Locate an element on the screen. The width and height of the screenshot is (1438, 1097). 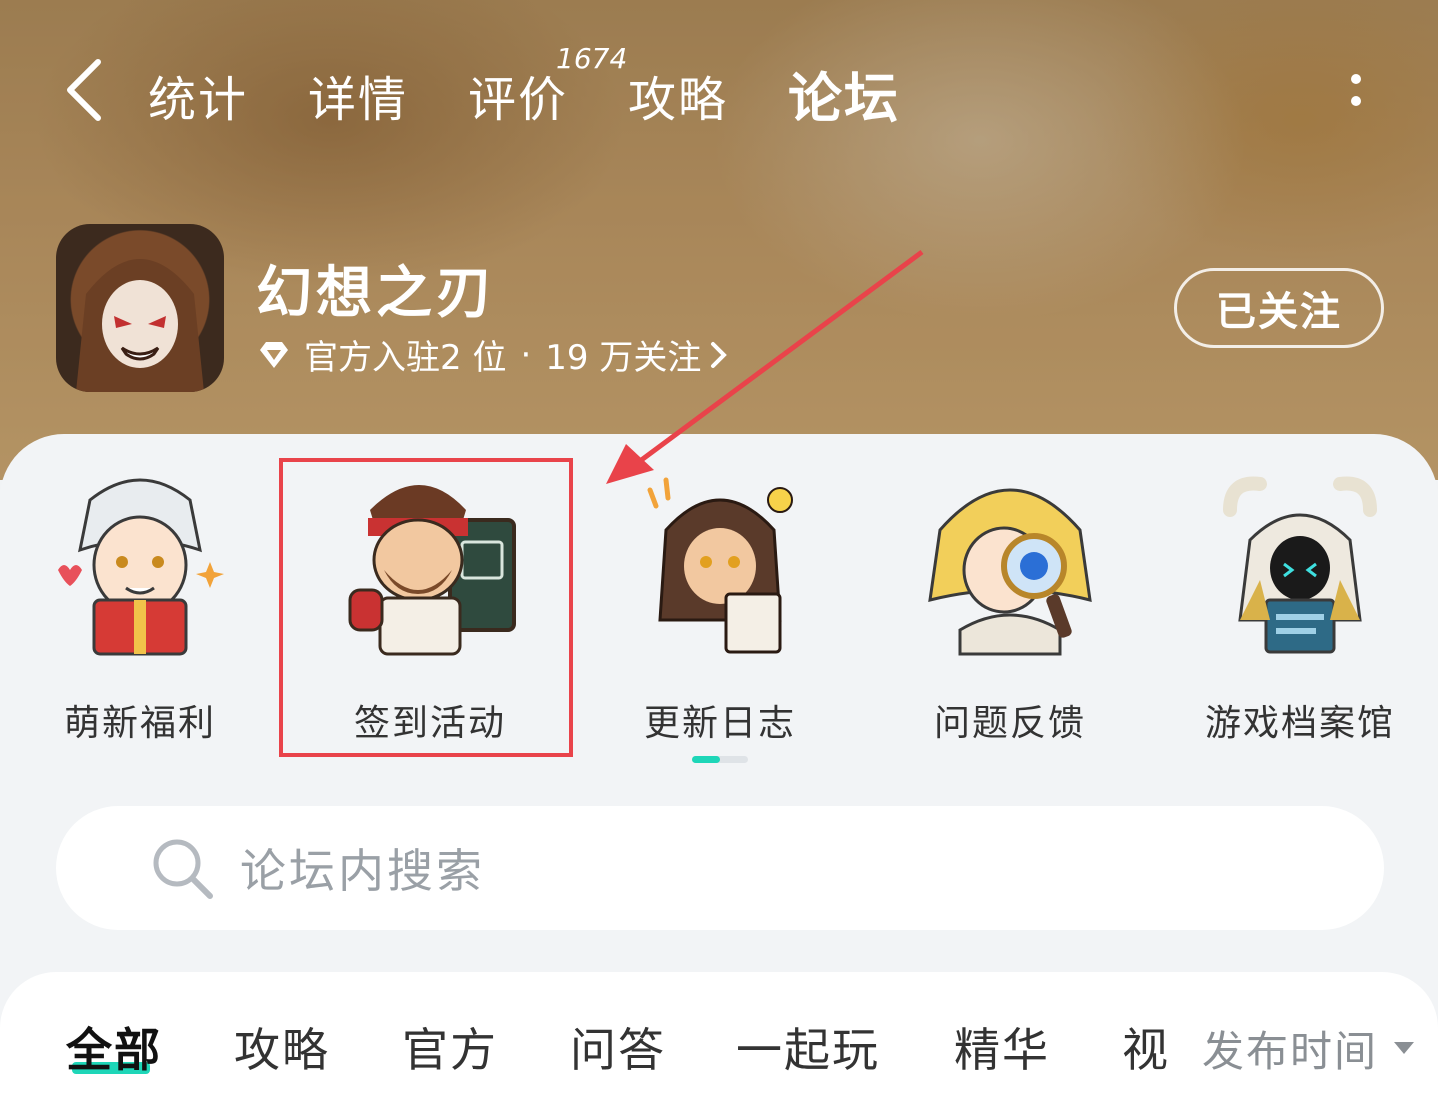
shortcut-label: 问题反馈 is located at coordinates (1009, 723).